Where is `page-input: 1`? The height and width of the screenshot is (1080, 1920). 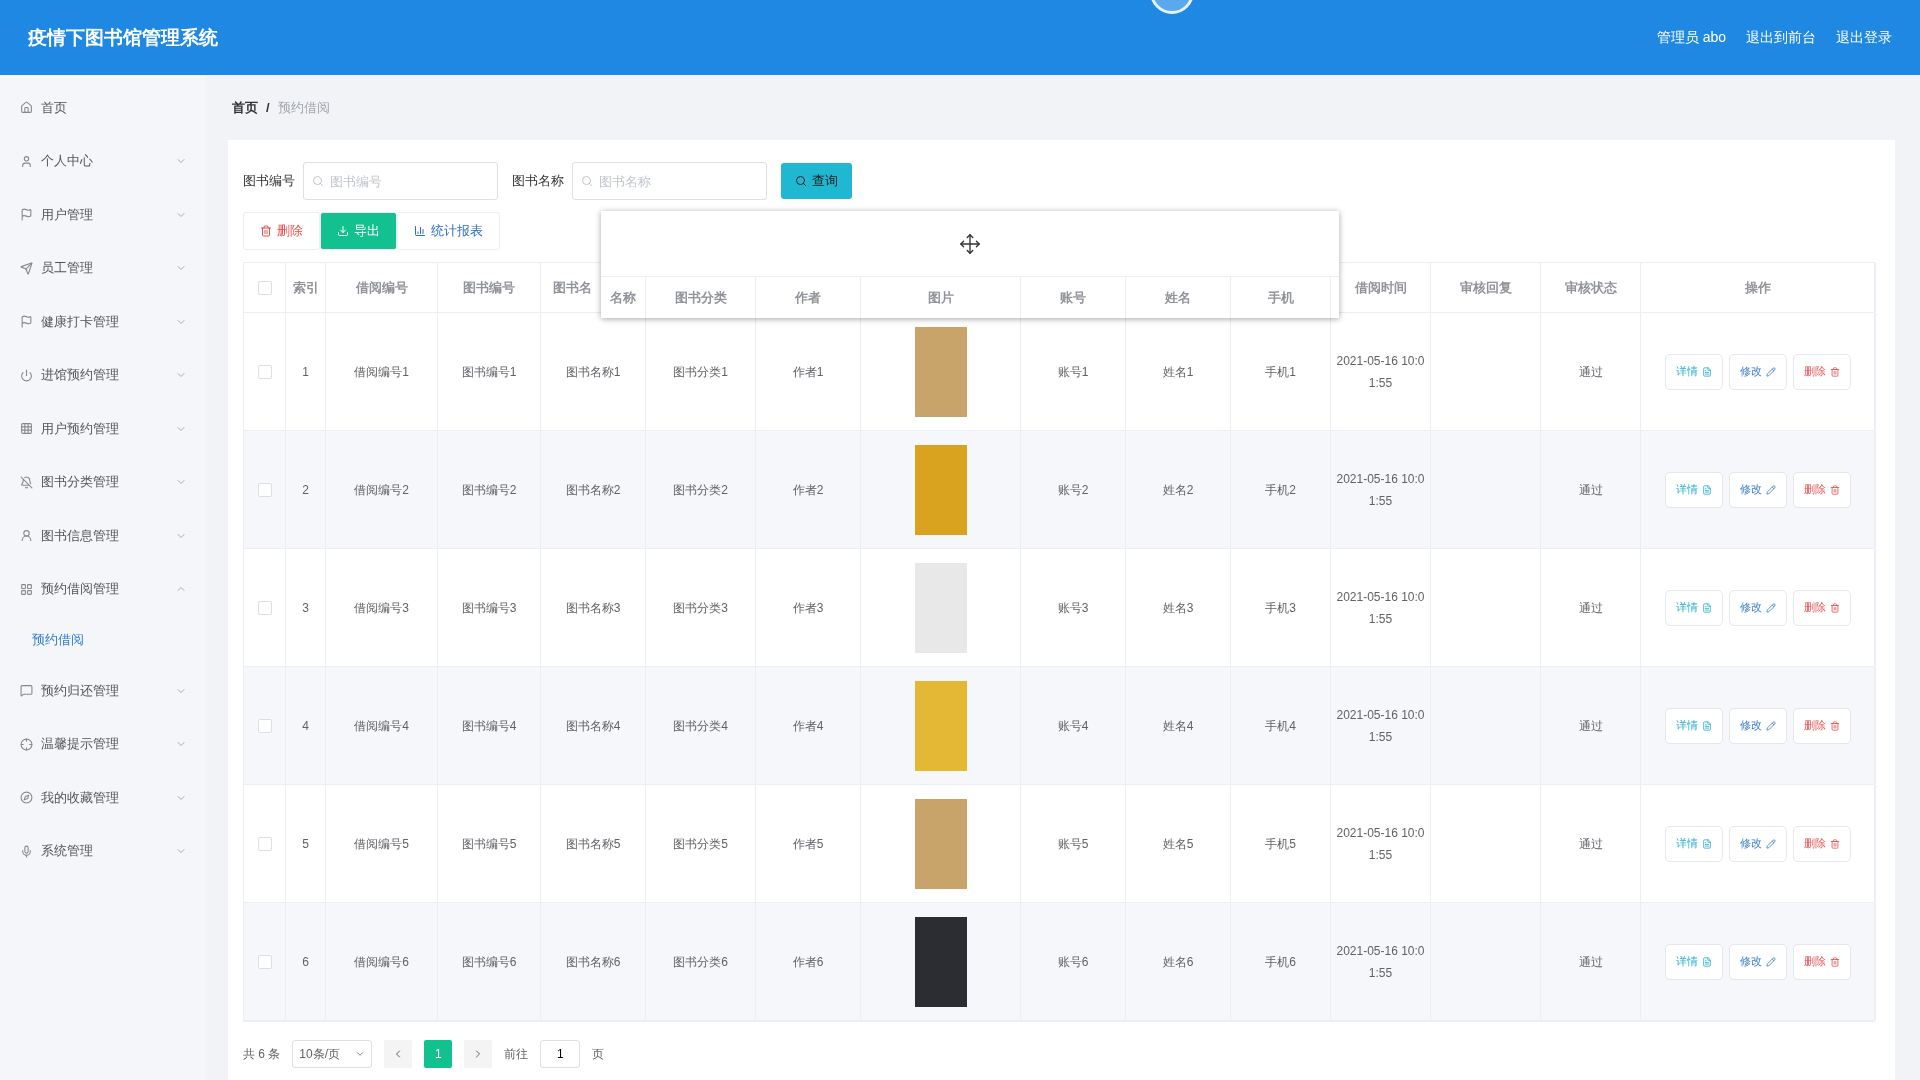 page-input: 1 is located at coordinates (560, 1054).